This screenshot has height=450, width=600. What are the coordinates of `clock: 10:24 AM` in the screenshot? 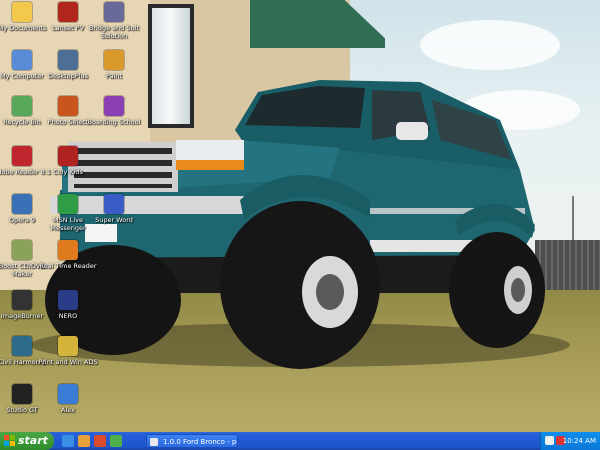 It's located at (579, 441).